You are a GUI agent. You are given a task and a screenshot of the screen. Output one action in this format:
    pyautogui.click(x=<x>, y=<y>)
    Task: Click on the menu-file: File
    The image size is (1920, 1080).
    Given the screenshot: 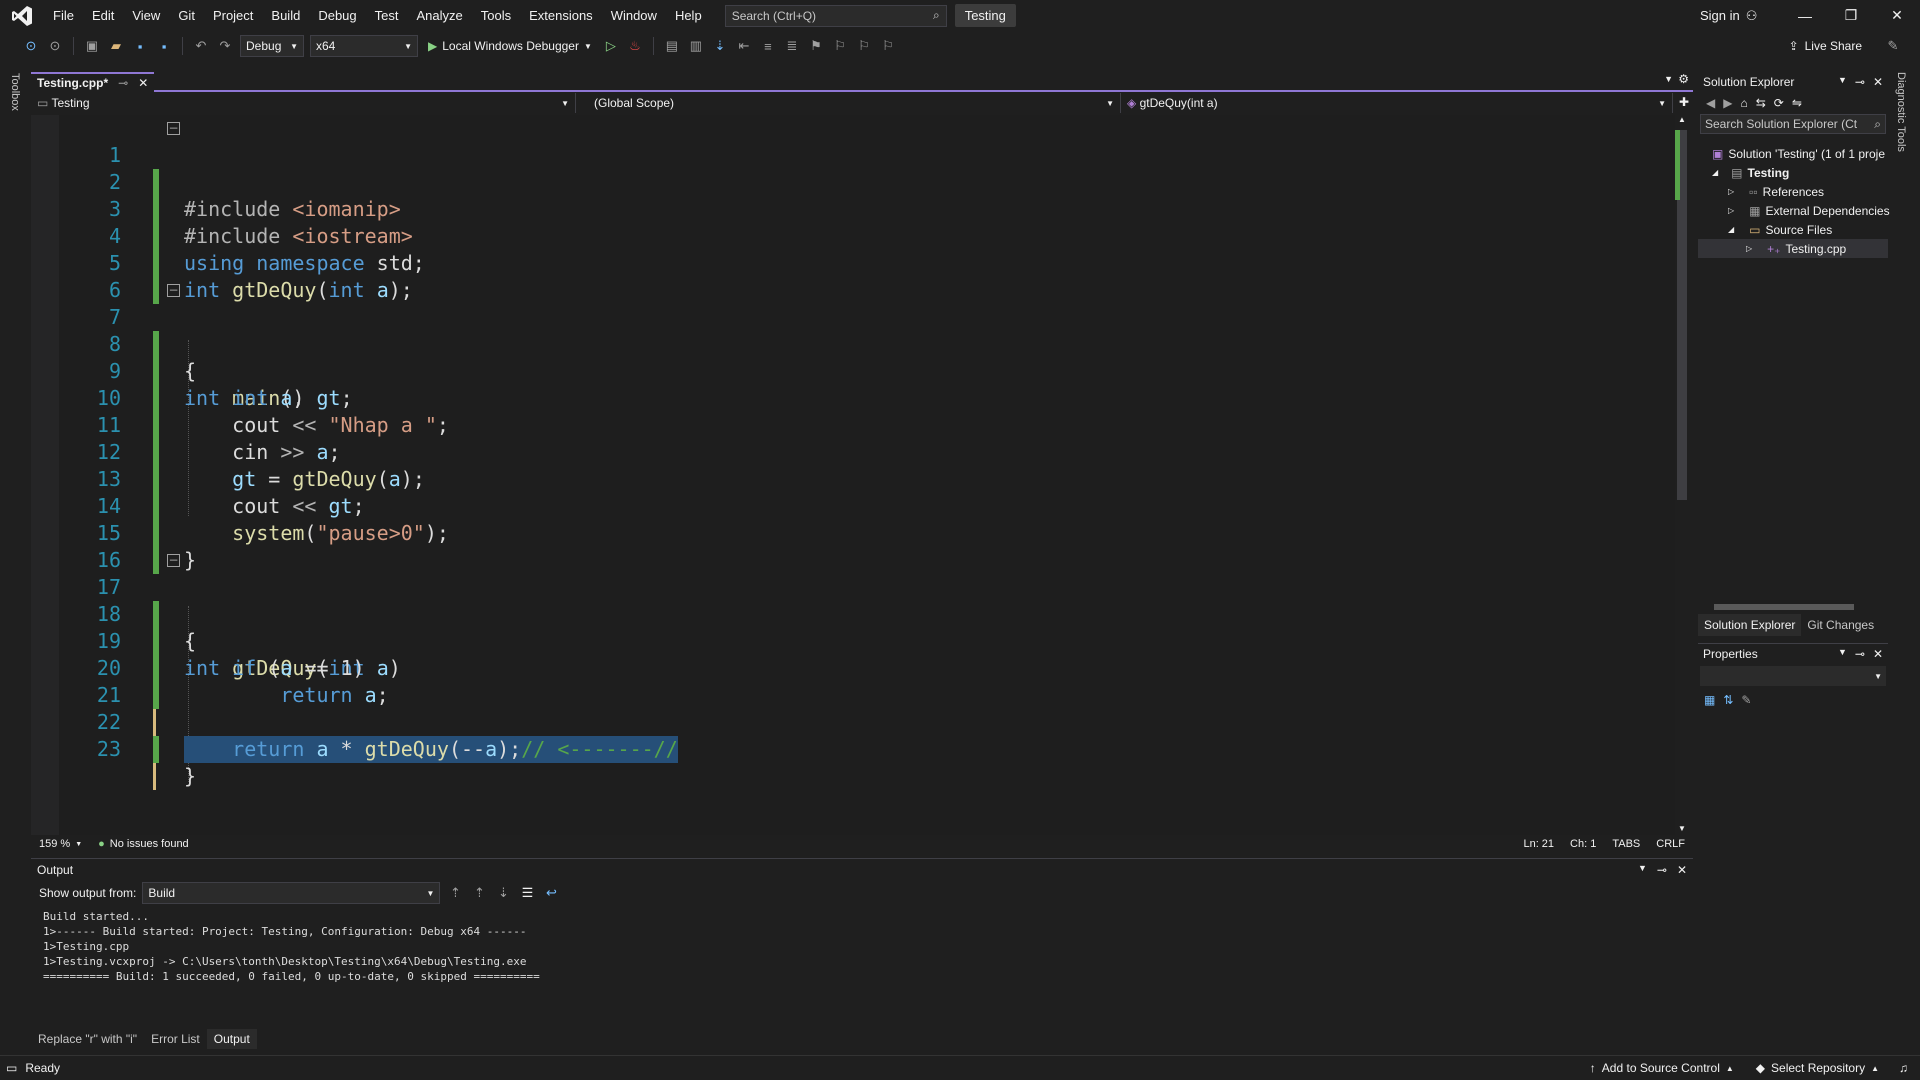 What is the action you would take?
    pyautogui.click(x=63, y=15)
    